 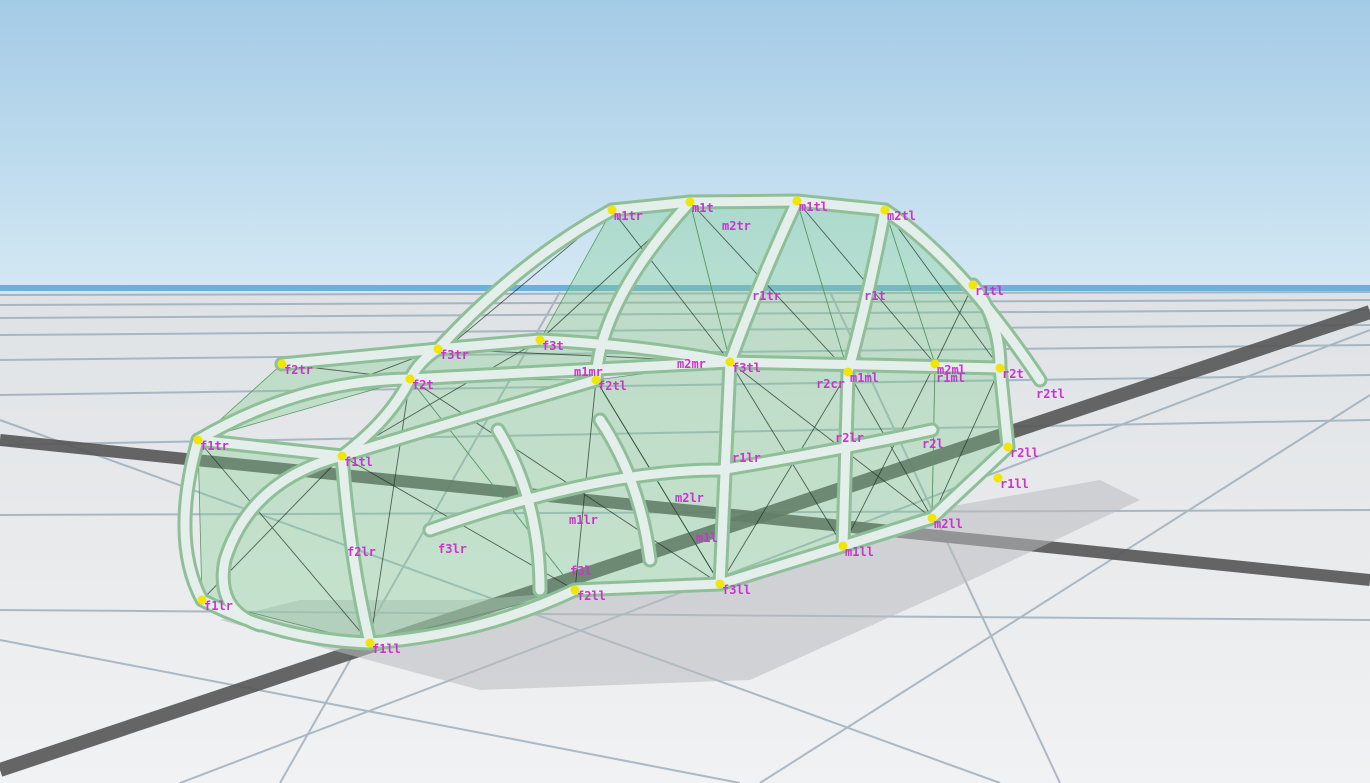 I want to click on node-label-f2lr: f2lr, so click(x=361, y=552).